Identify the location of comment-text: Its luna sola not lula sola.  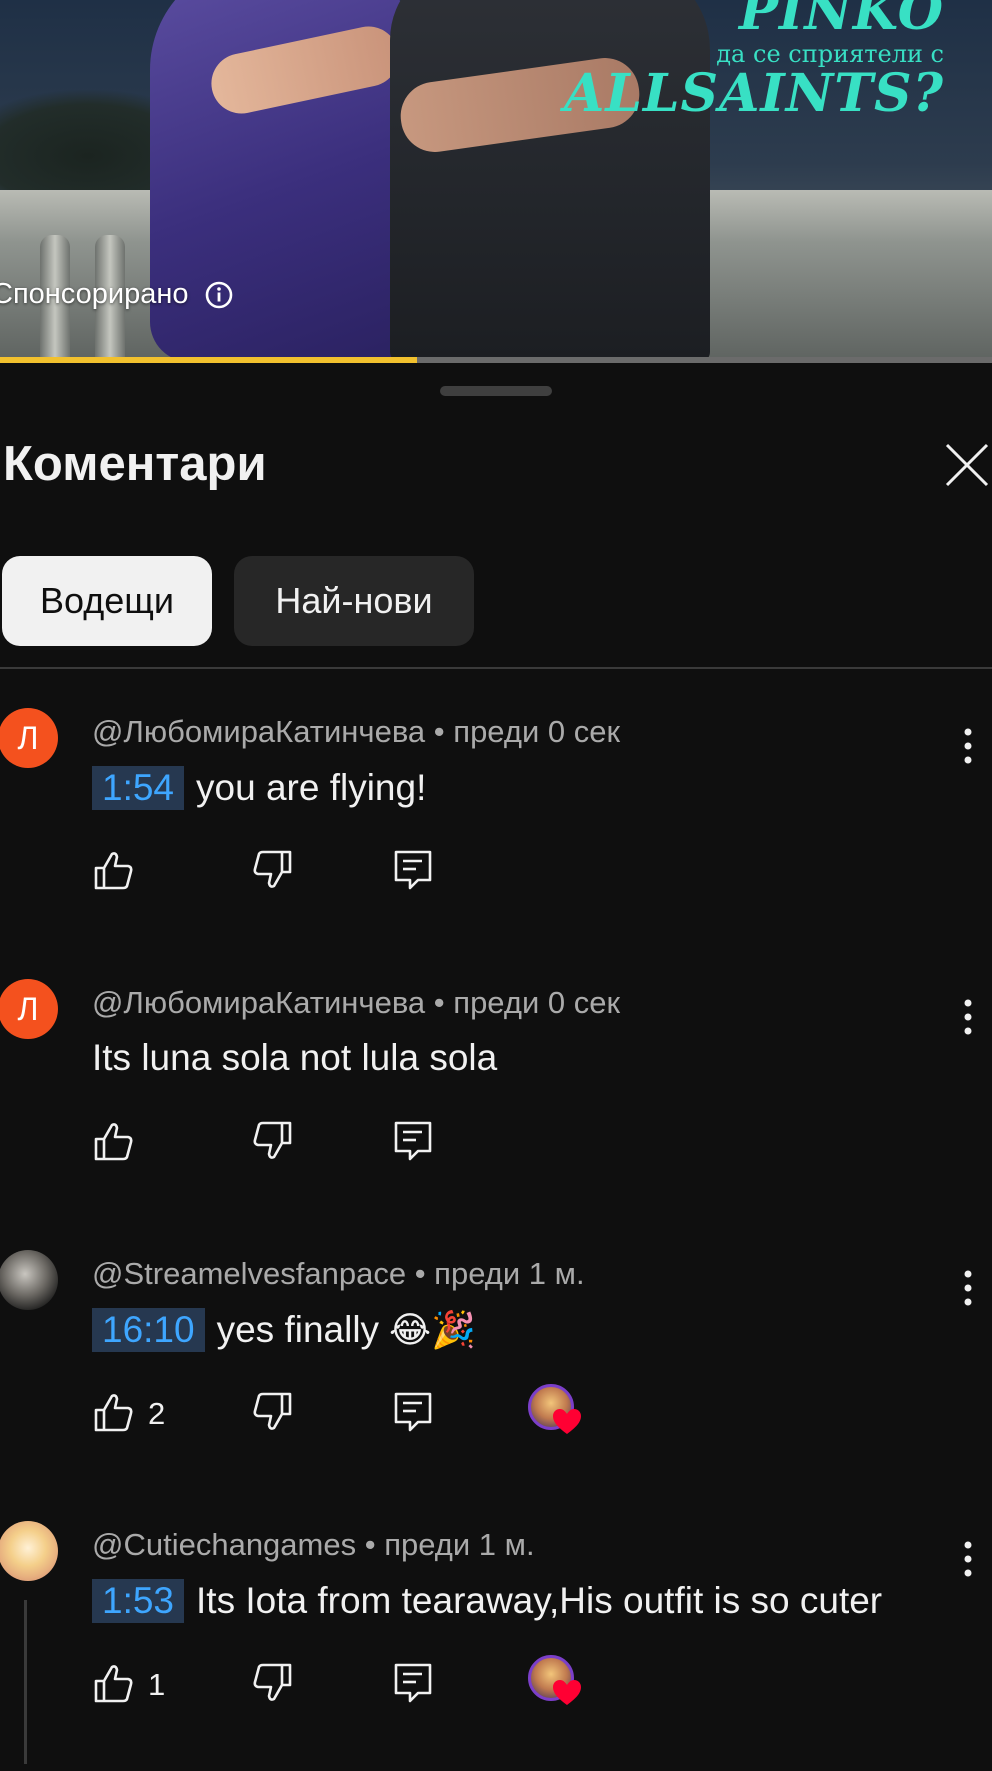
(294, 1058).